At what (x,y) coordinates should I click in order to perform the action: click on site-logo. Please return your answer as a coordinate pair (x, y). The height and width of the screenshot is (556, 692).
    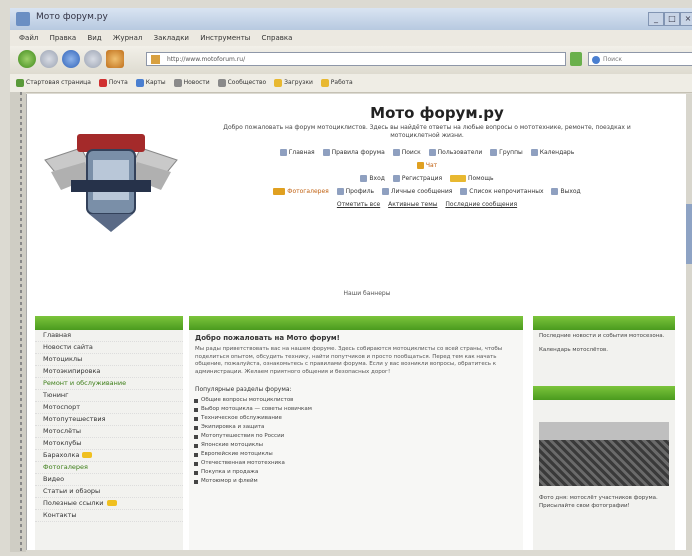
    Looking at the image, I should click on (111, 183).